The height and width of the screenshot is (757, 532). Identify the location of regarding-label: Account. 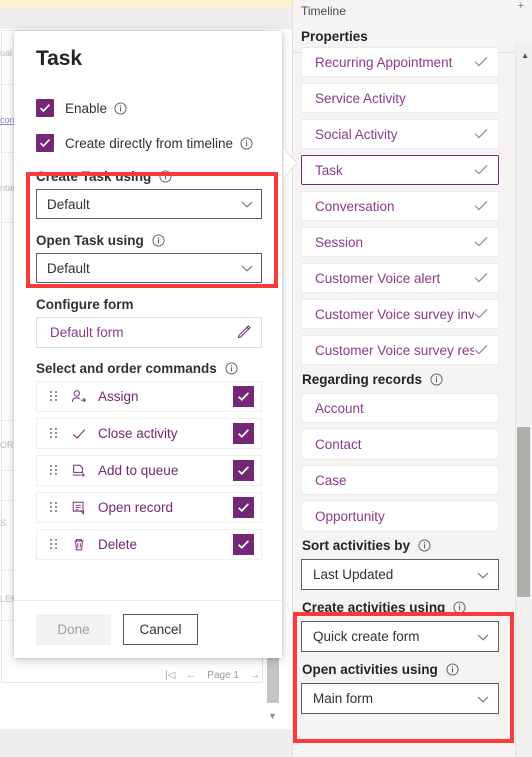
(339, 408).